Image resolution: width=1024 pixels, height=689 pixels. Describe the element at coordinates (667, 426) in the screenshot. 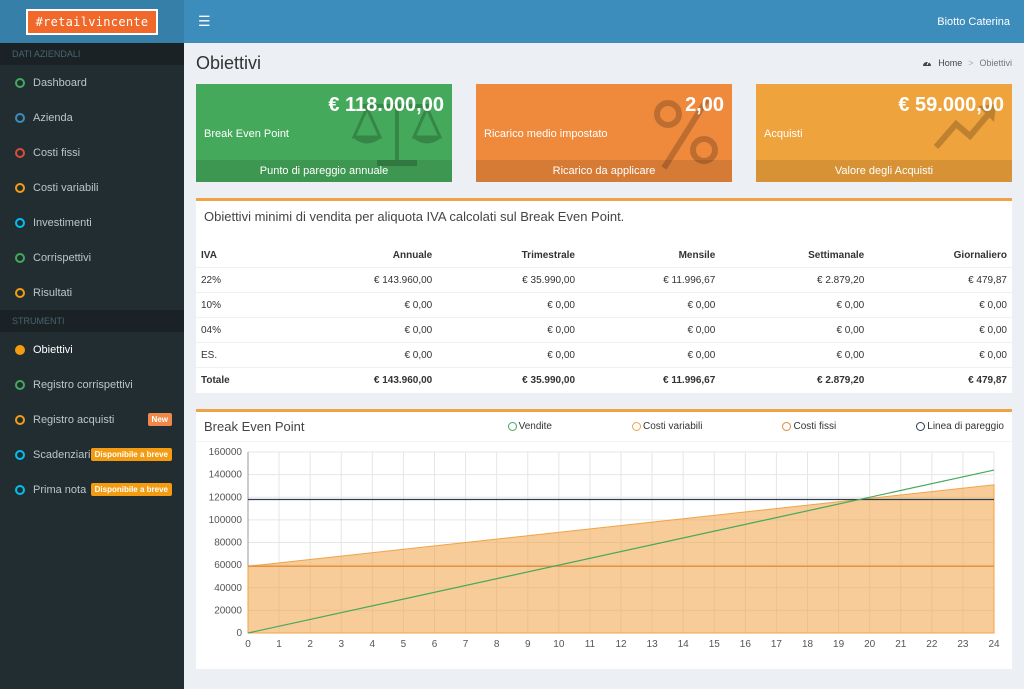

I see `legend-item: Costi variabili` at that location.